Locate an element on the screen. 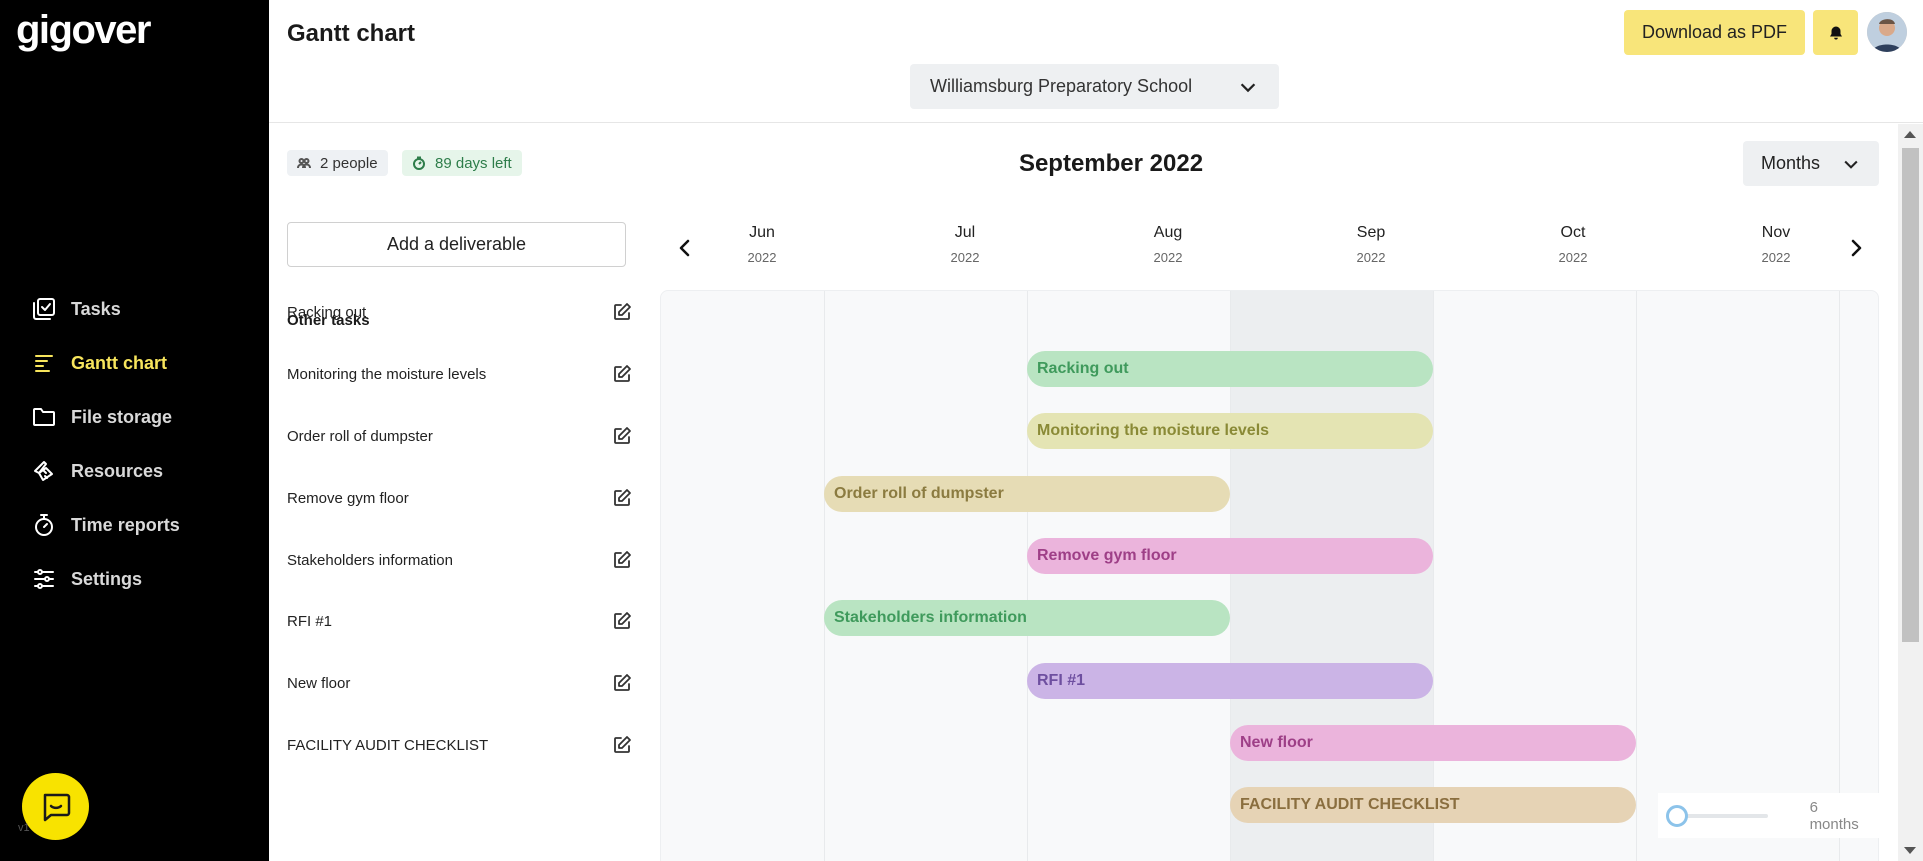 Image resolution: width=1923 pixels, height=861 pixels. gantt-bar: New floor is located at coordinates (1433, 742).